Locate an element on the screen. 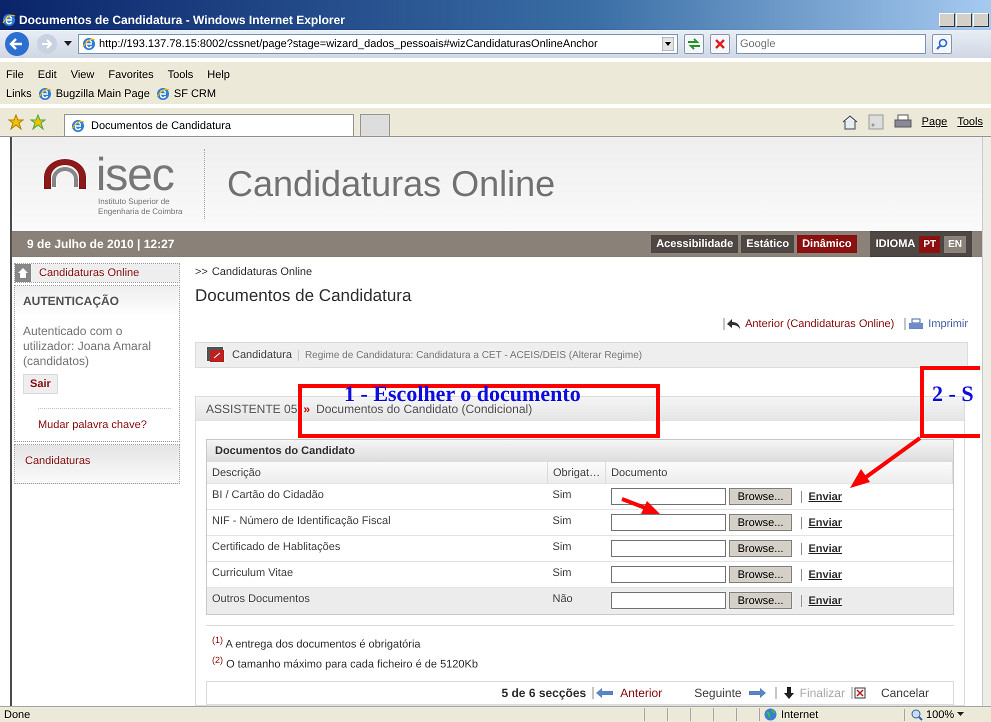  progress-text: 5 de 6 secções is located at coordinates (543, 693).